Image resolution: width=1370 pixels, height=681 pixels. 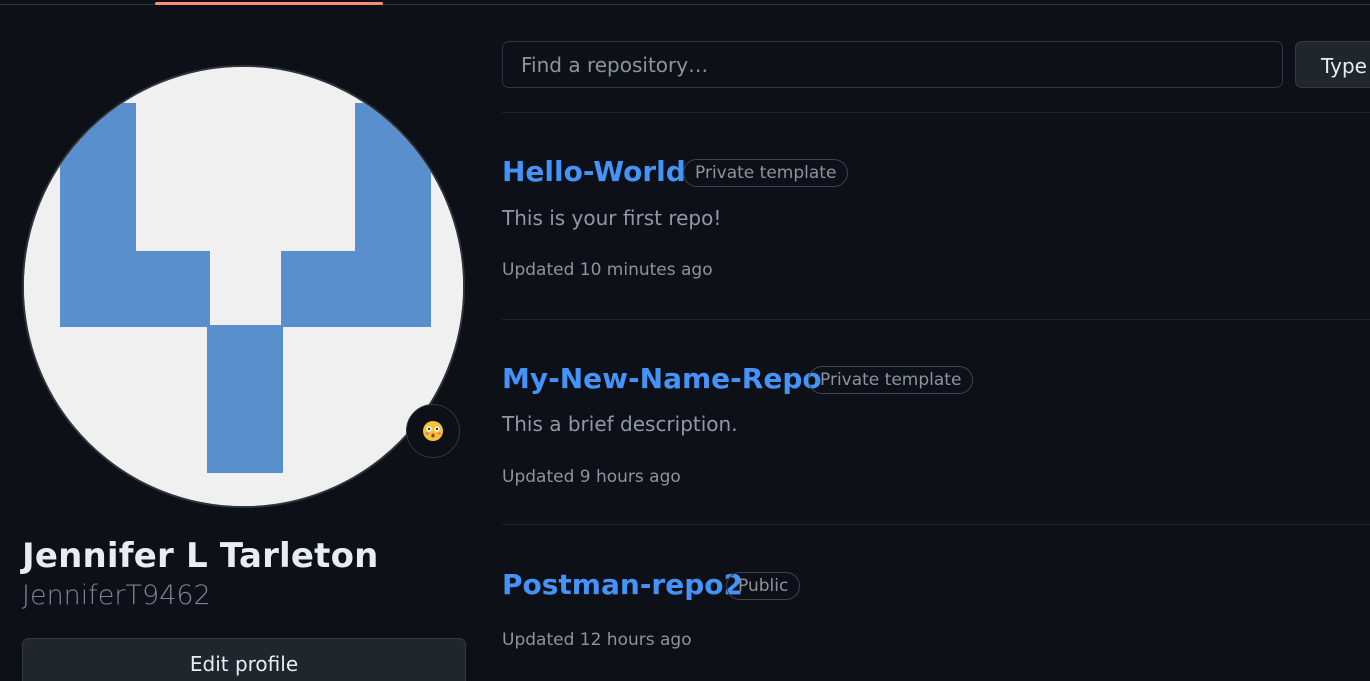 I want to click on set-status-button, so click(x=433, y=431).